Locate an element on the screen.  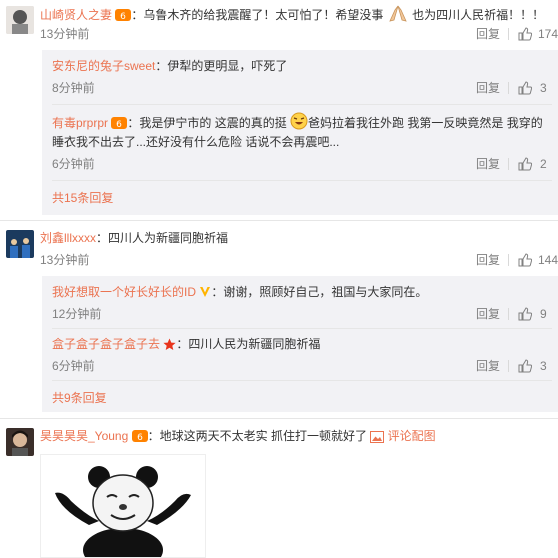
more-replies-link: 共15条回复 is located at coordinates (82, 198).